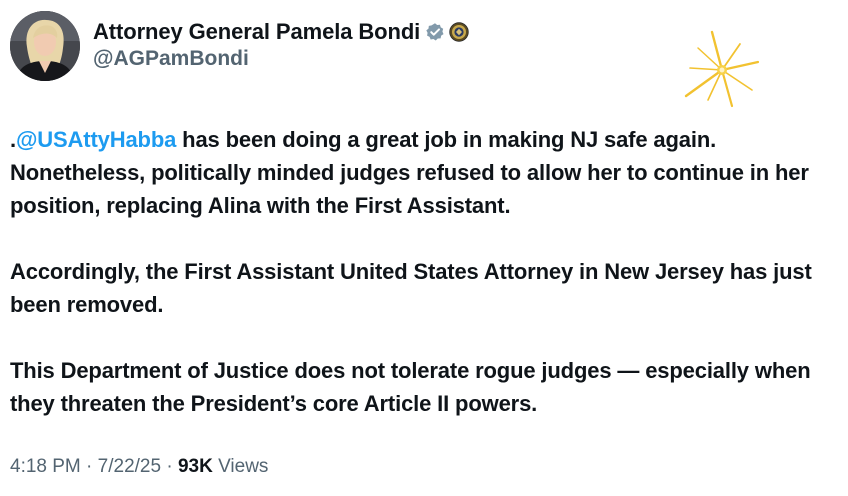 The width and height of the screenshot is (848, 496). I want to click on avatar, so click(45, 46).